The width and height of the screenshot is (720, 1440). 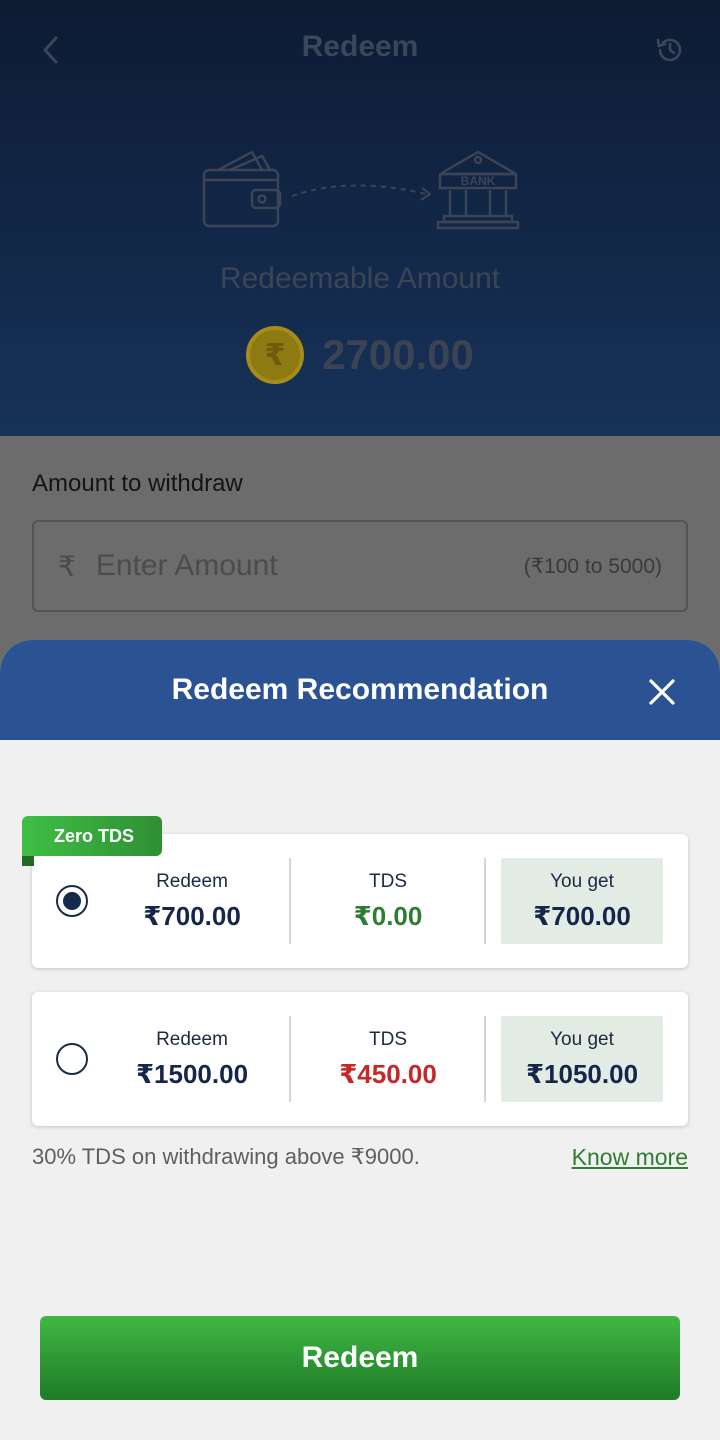 I want to click on wallet-icon, so click(x=242, y=189).